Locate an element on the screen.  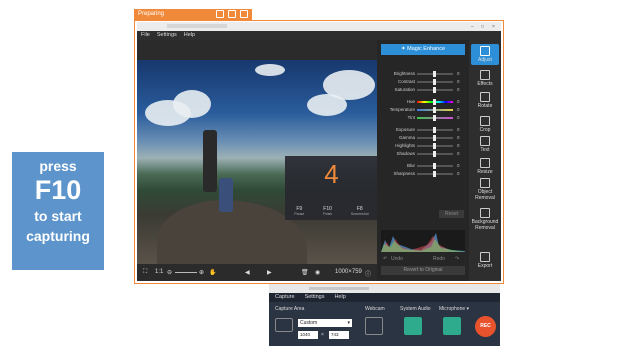
maximize-icon: □ is located at coordinates (482, 27).